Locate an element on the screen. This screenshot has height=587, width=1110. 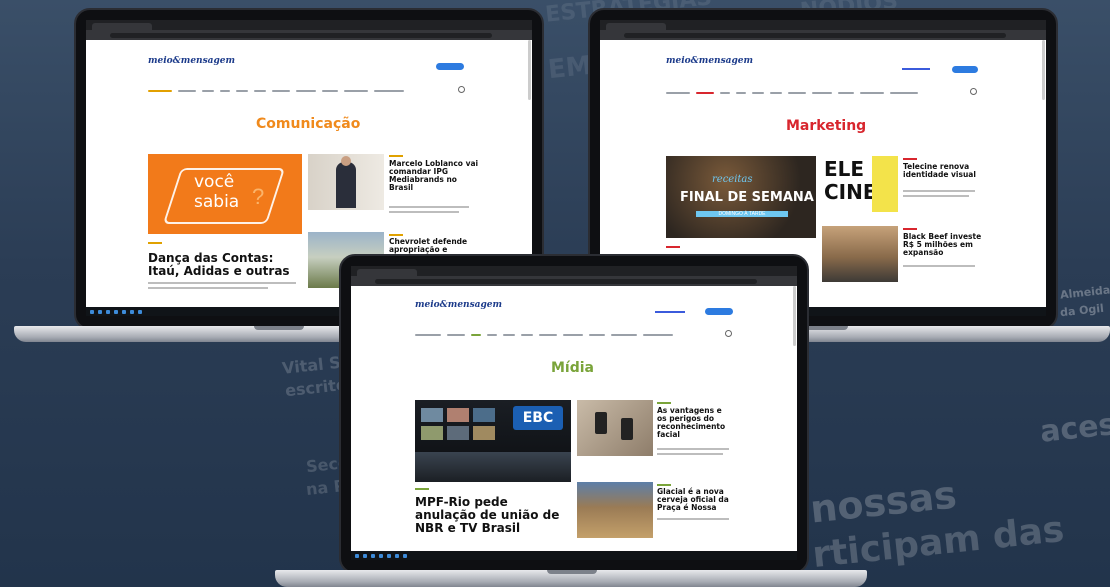
nav-item-comunicacao is located at coordinates (160, 91).